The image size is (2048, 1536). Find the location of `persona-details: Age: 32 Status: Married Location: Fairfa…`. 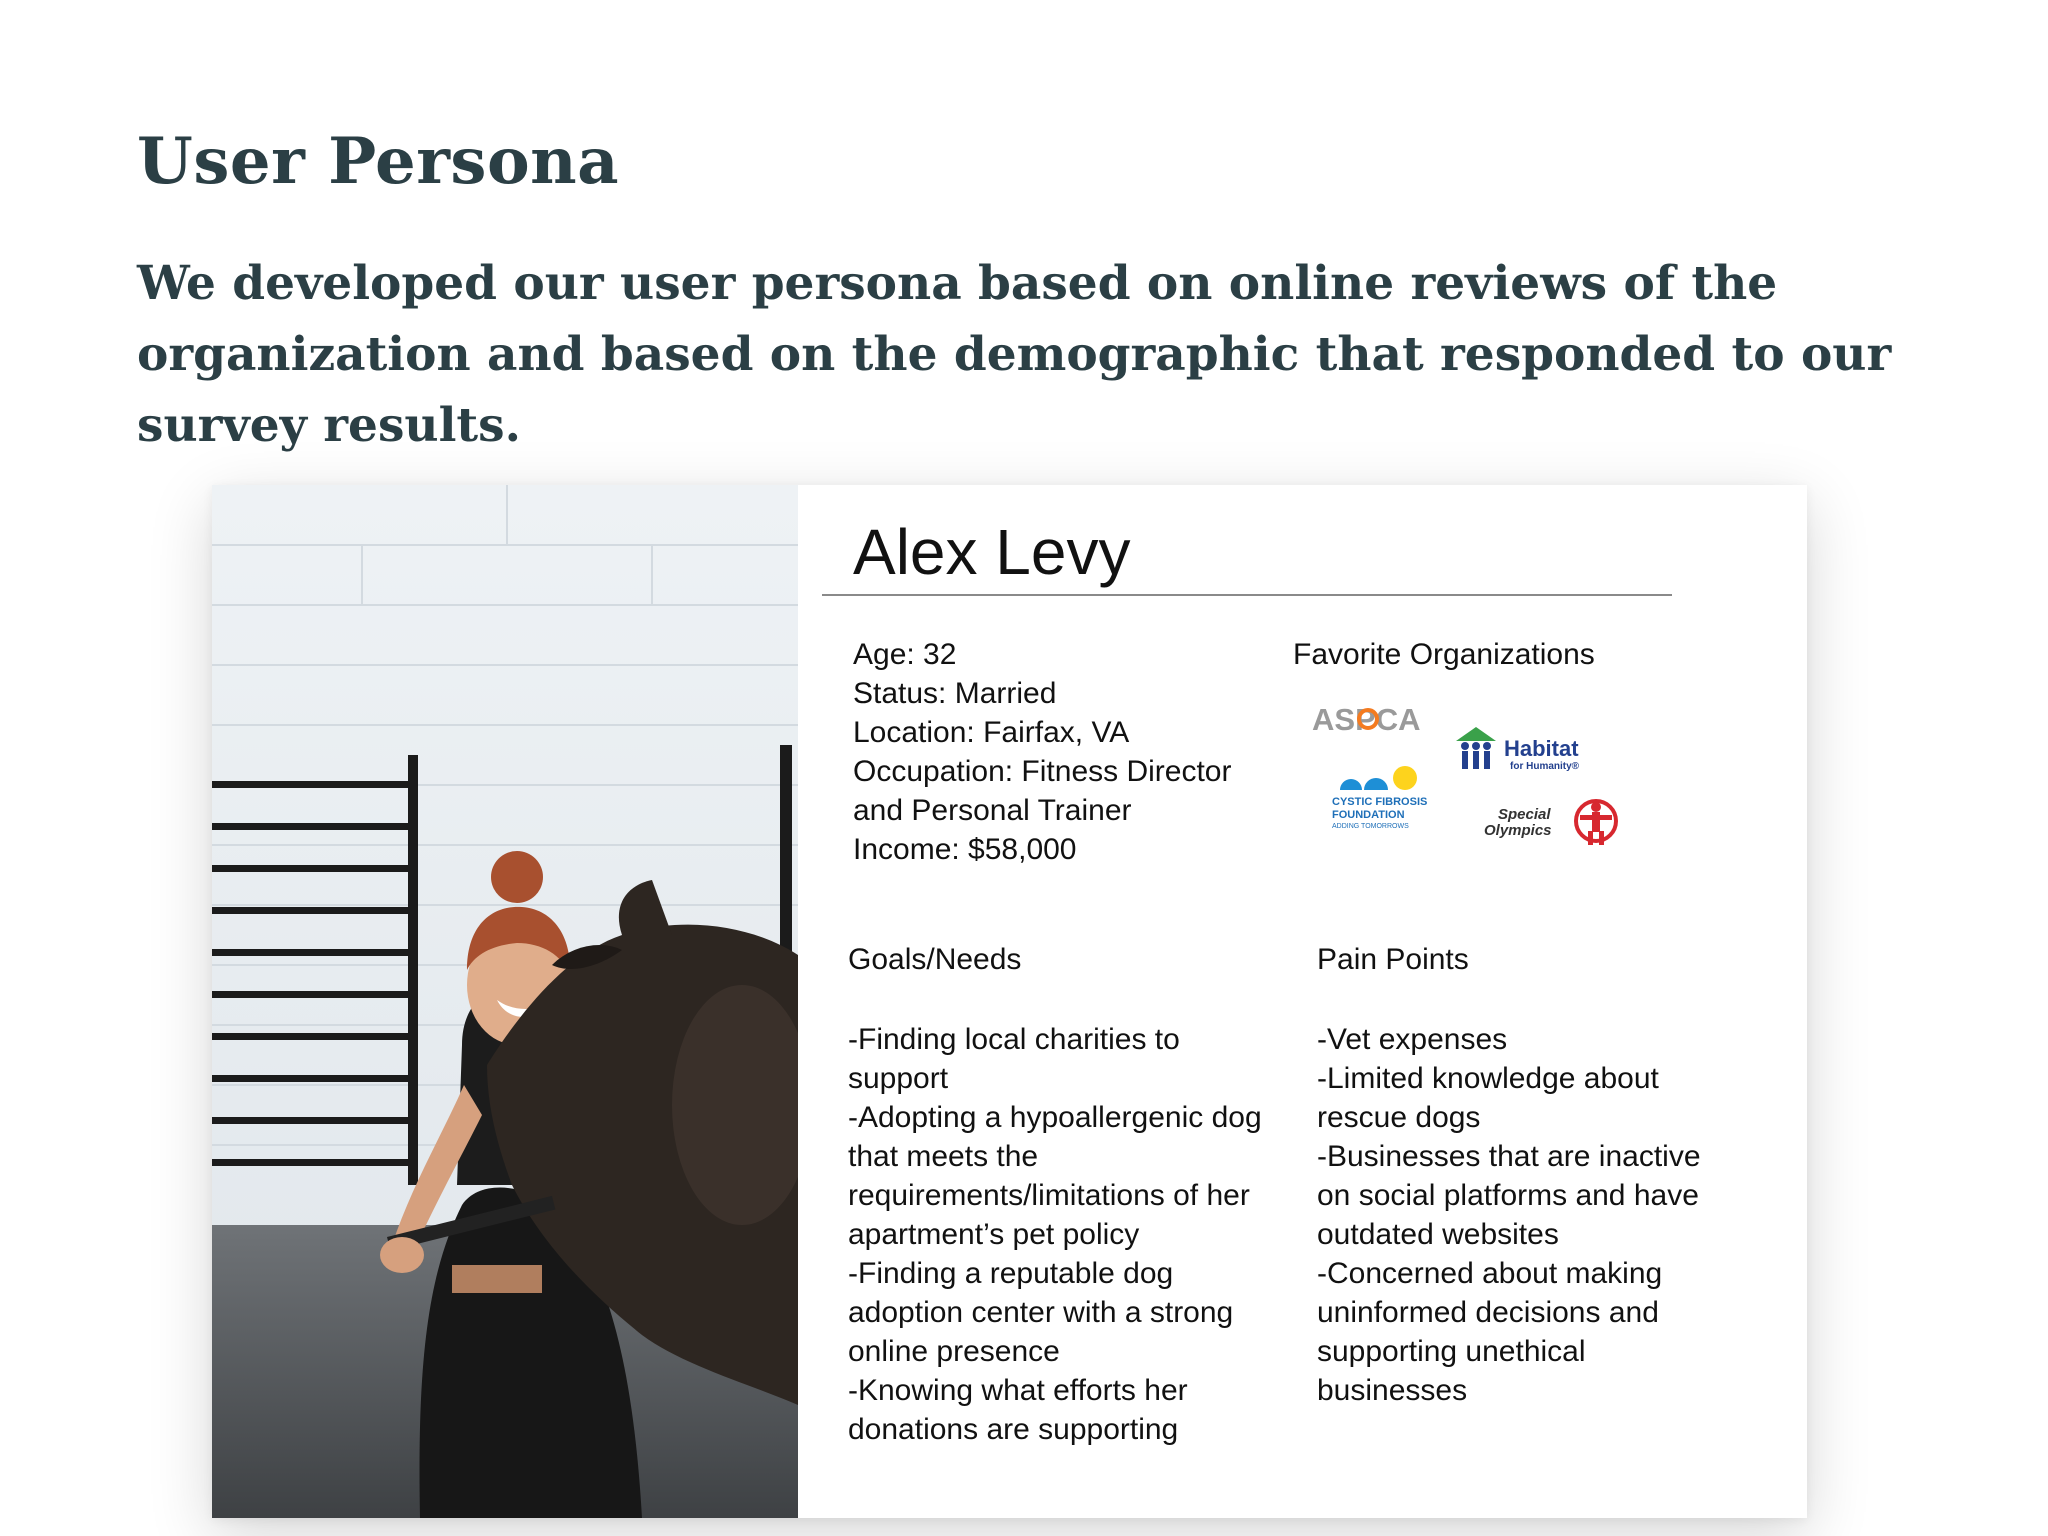

persona-details: Age: 32 Status: Married Location: Fairfa… is located at coordinates (1042, 752).